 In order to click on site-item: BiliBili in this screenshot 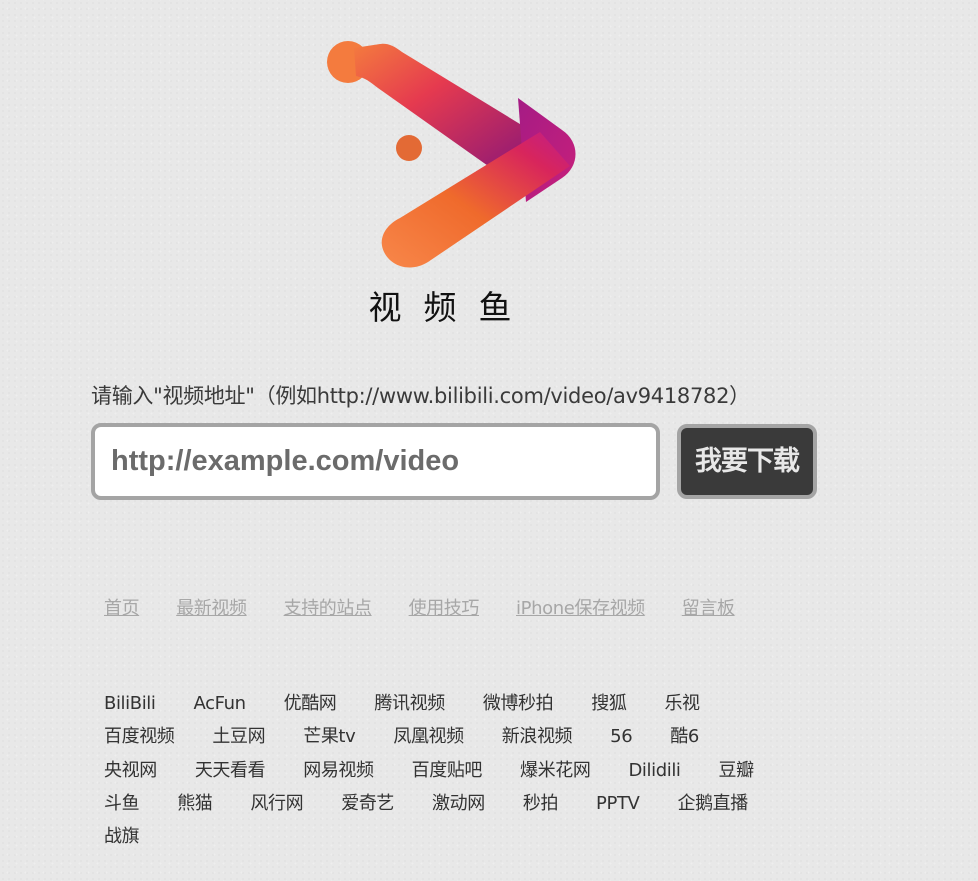, I will do `click(130, 703)`.